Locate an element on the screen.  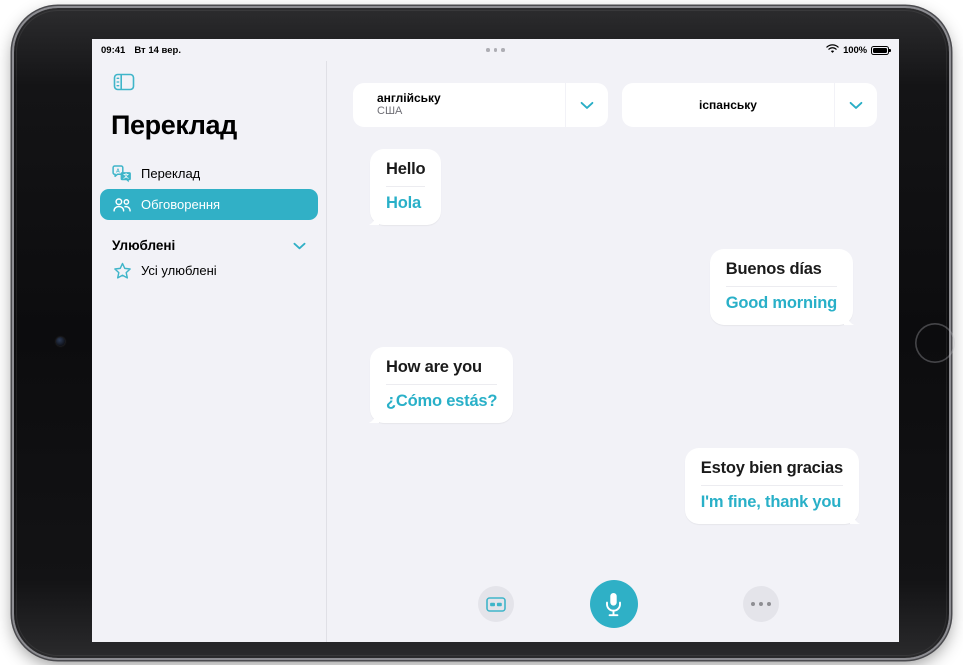
status-bar-right: 100% is located at coordinates (858, 50).